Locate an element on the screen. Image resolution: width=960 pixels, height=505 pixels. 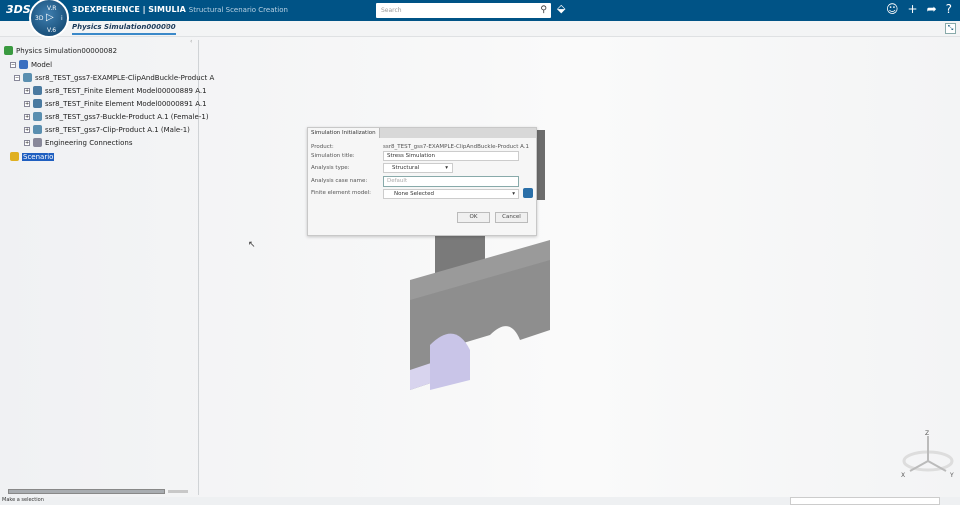
add-tab-button: + is located at coordinates (167, 27).